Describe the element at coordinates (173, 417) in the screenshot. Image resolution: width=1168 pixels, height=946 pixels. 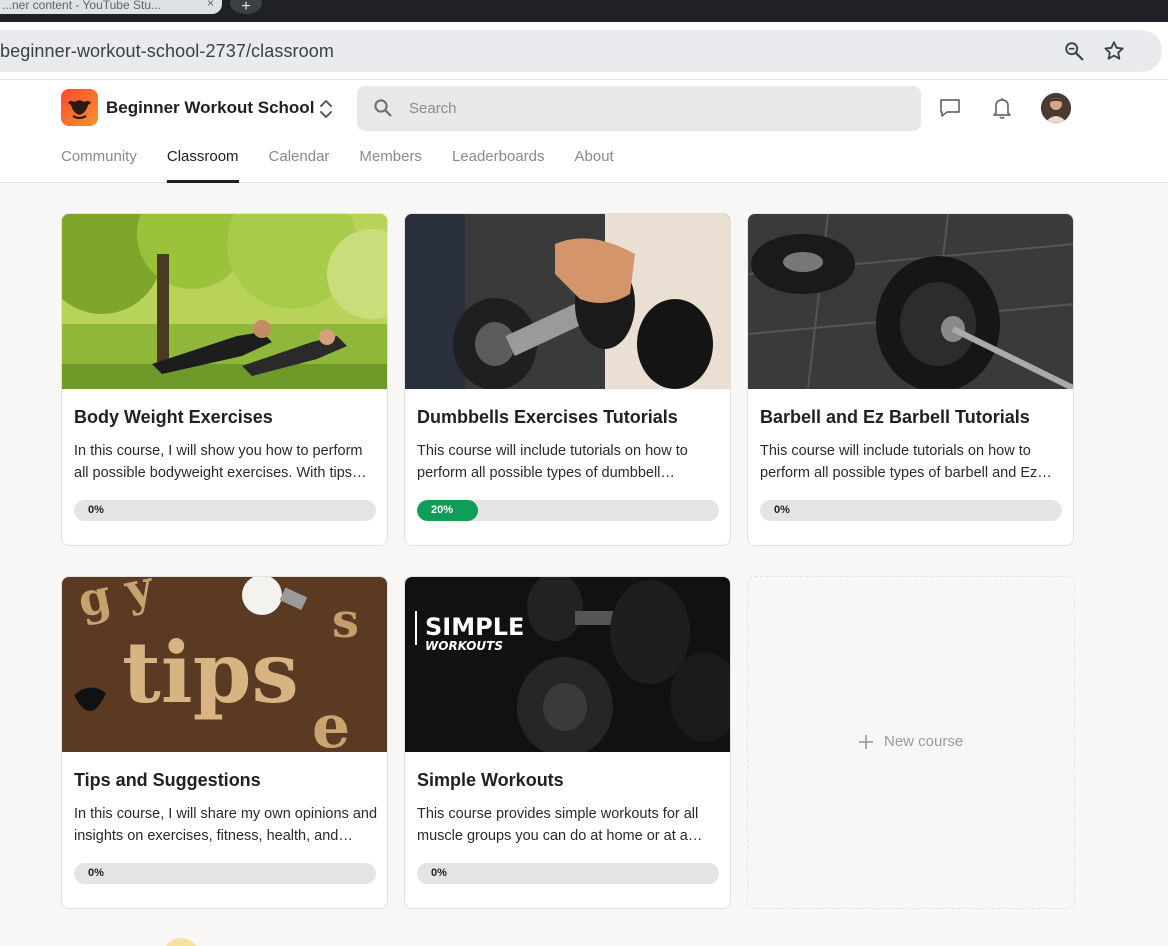
I see `course-title: Body Weight Exercises` at that location.